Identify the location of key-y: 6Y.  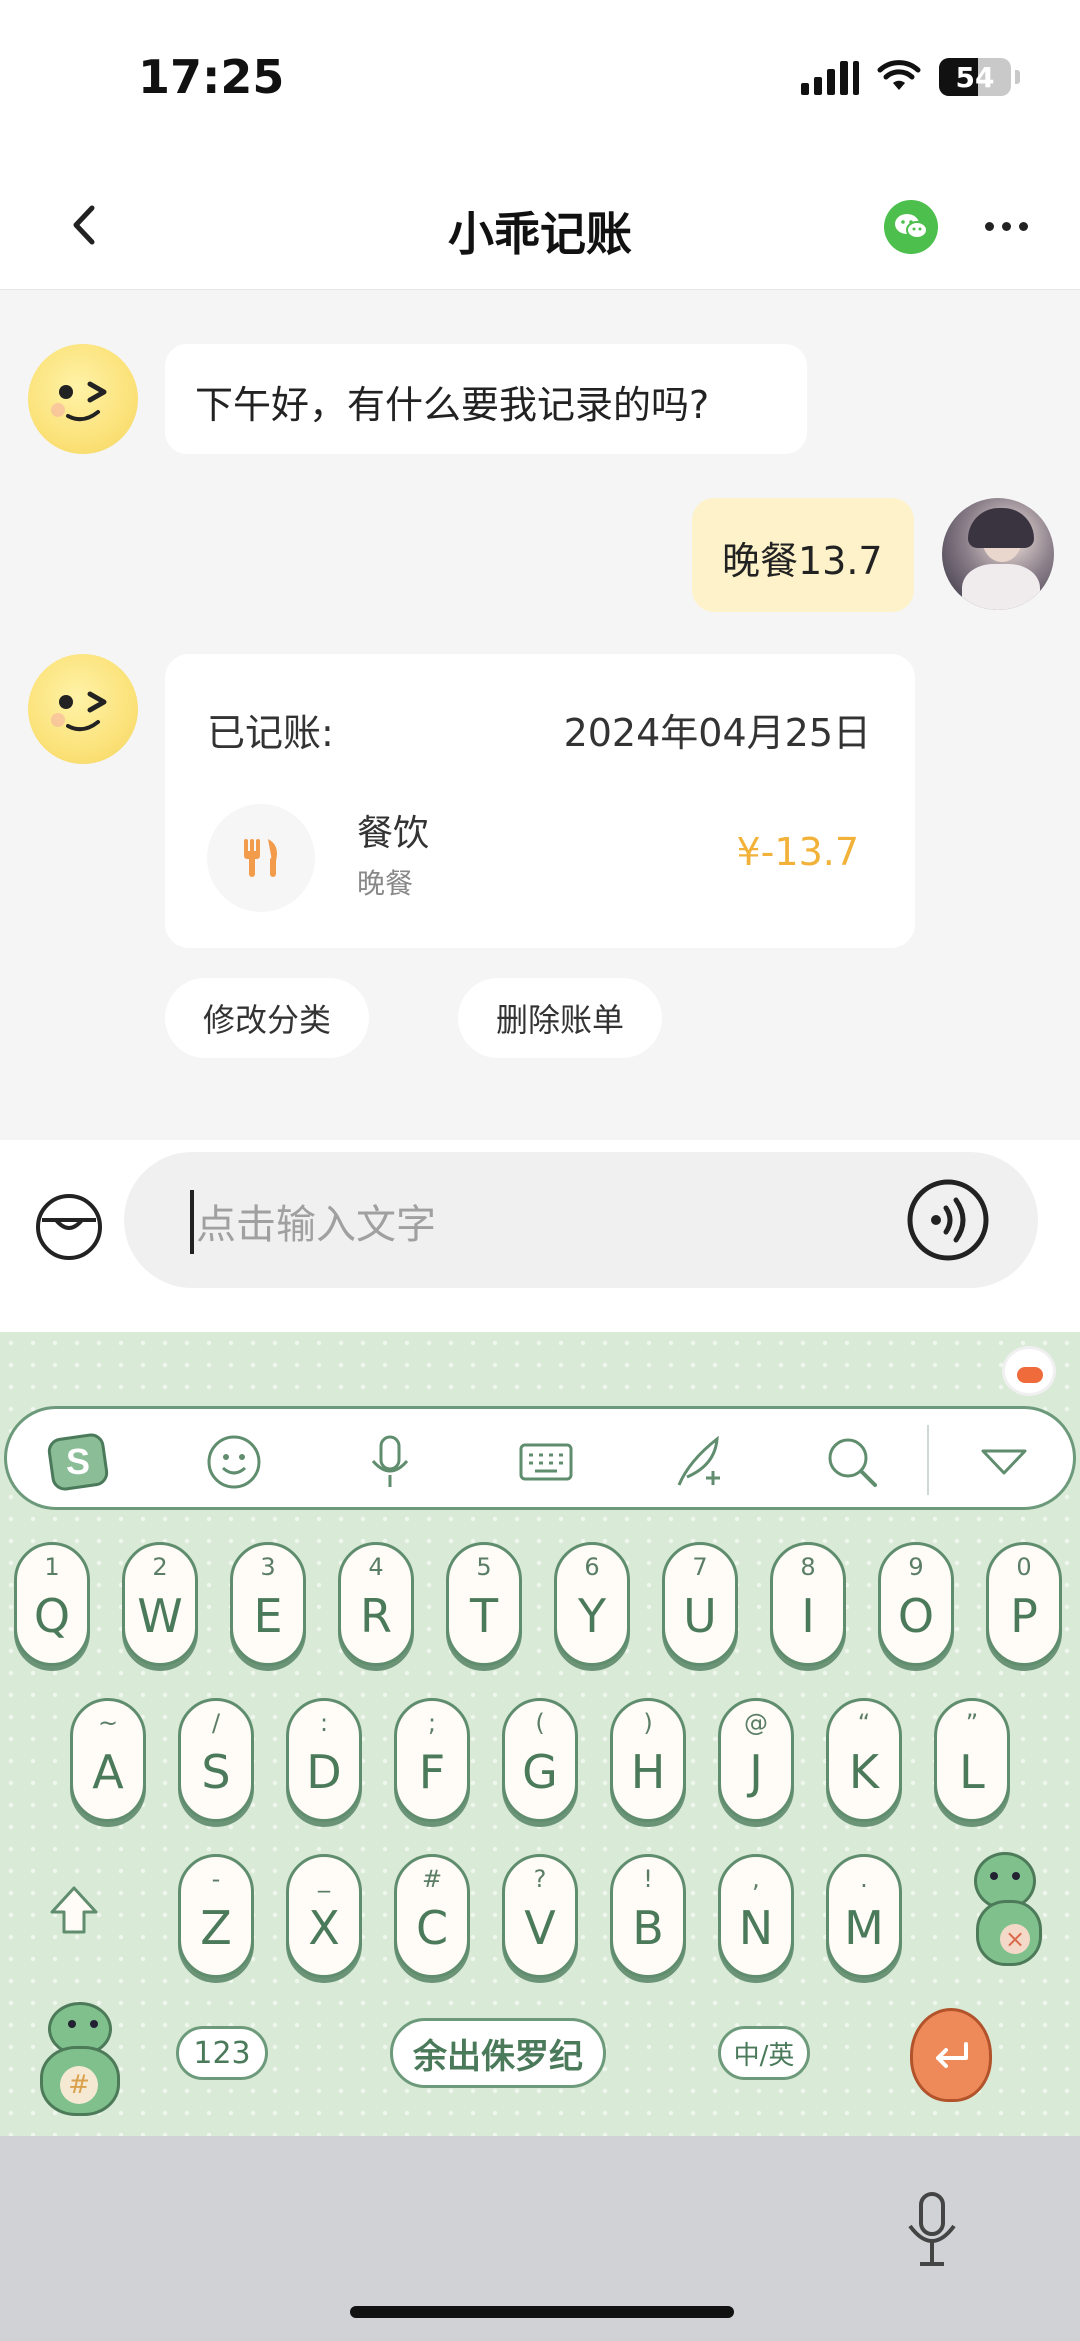
(592, 1604).